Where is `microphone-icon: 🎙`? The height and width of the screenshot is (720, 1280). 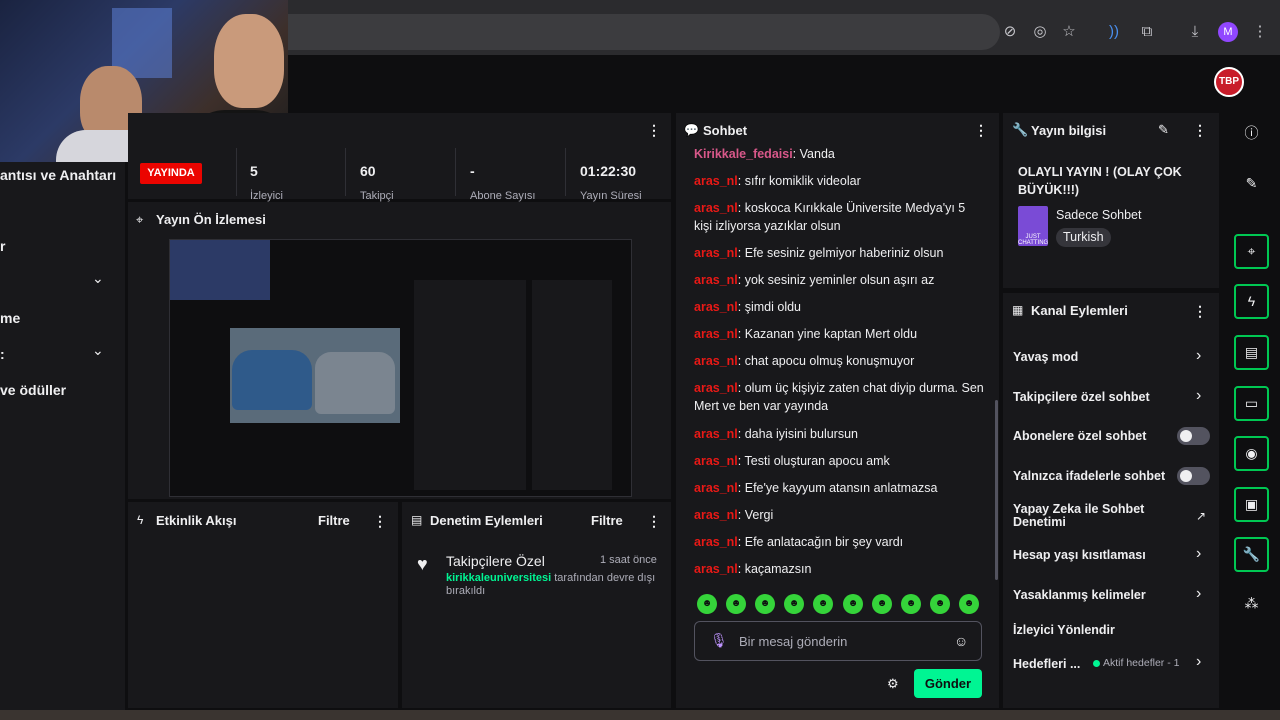 microphone-icon: 🎙 is located at coordinates (719, 640).